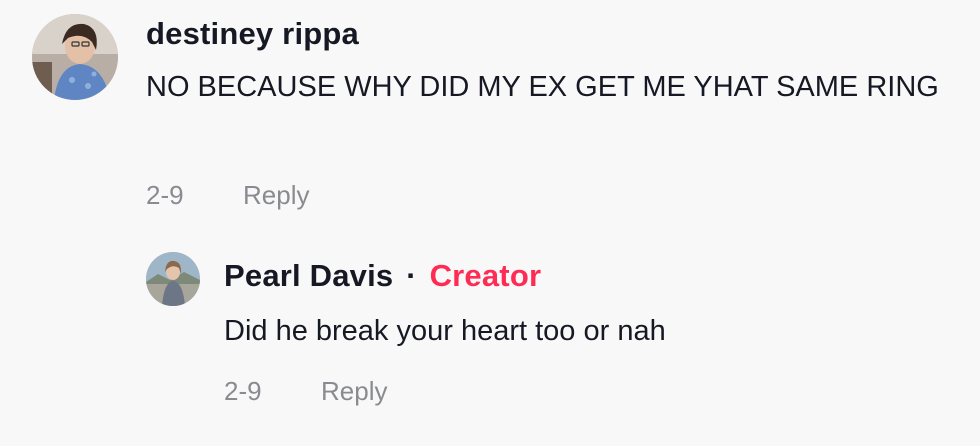  What do you see at coordinates (485, 275) in the screenshot?
I see `creator-badge: Creator` at bounding box center [485, 275].